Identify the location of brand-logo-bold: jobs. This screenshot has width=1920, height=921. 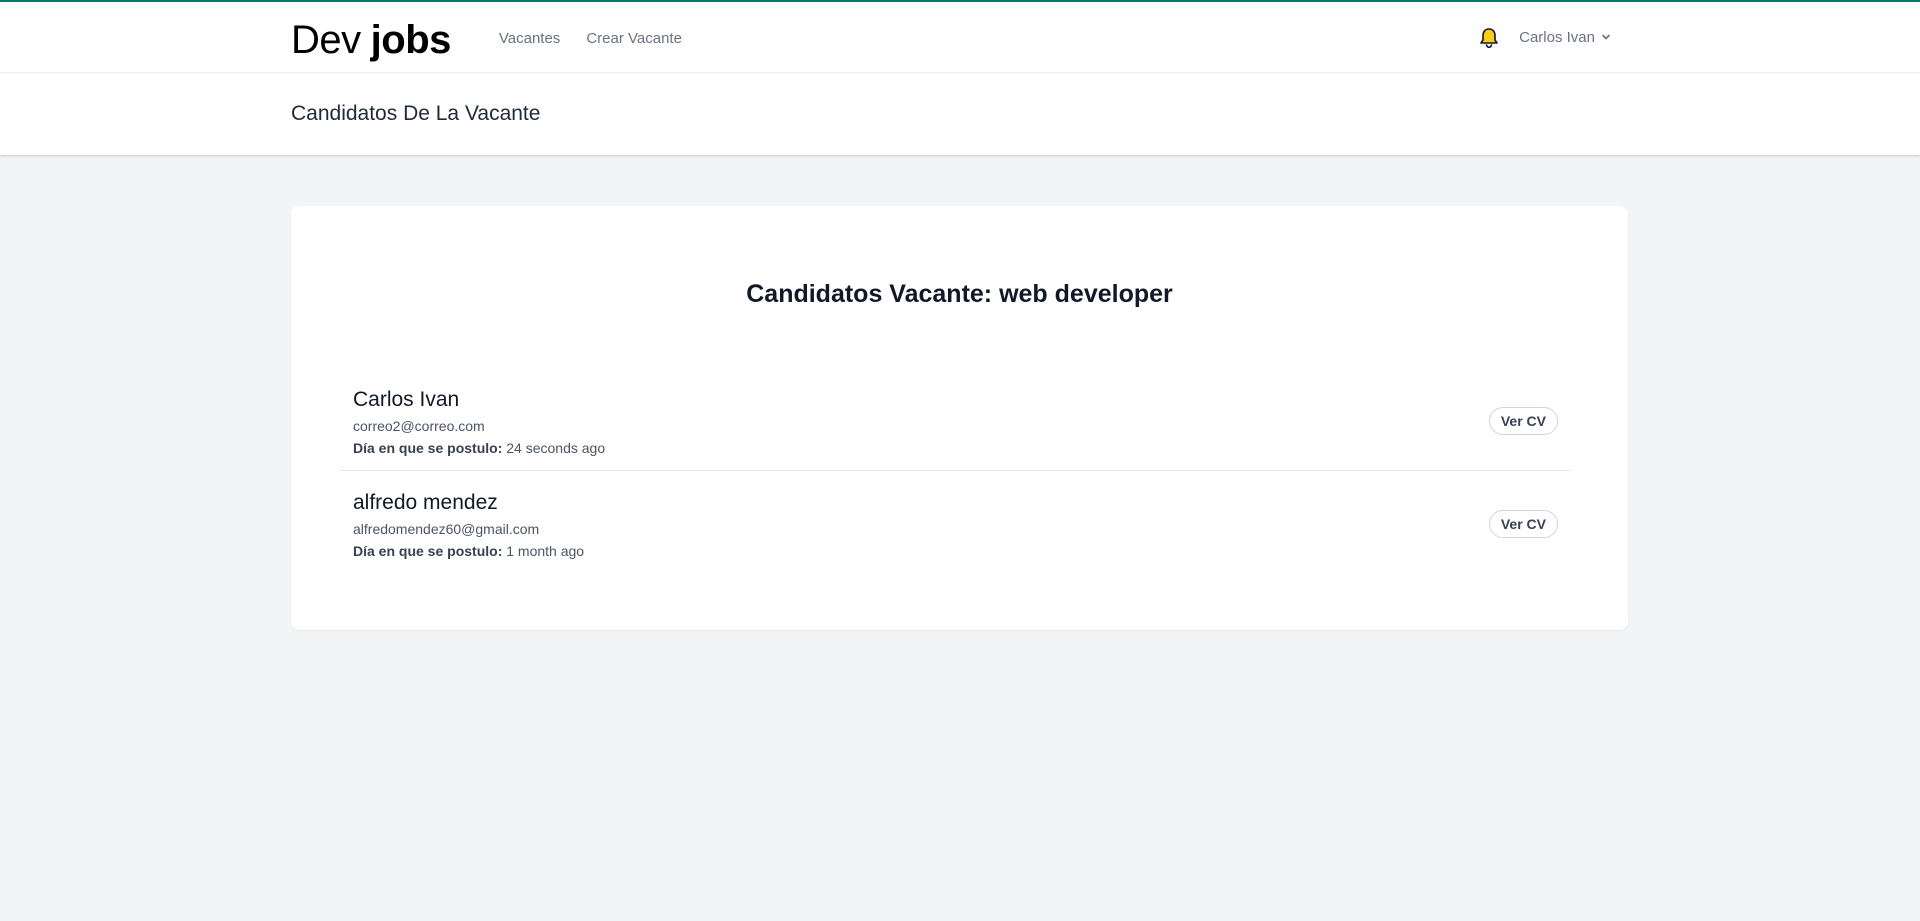
(411, 39).